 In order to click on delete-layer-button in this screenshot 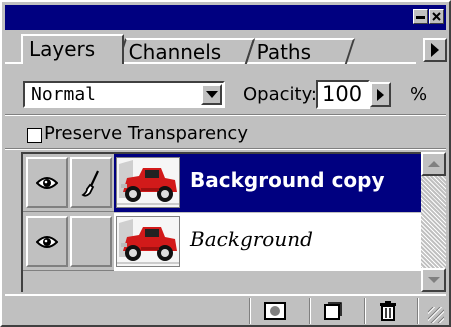, I will do `click(388, 311)`.